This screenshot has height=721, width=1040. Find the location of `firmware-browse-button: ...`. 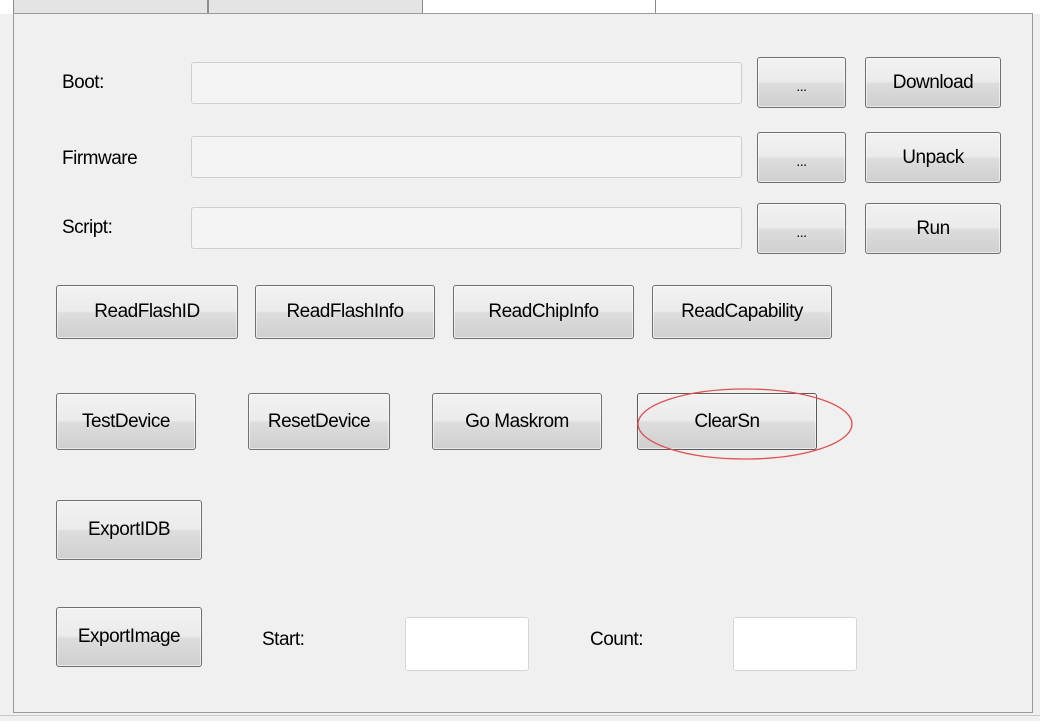

firmware-browse-button: ... is located at coordinates (801, 157).